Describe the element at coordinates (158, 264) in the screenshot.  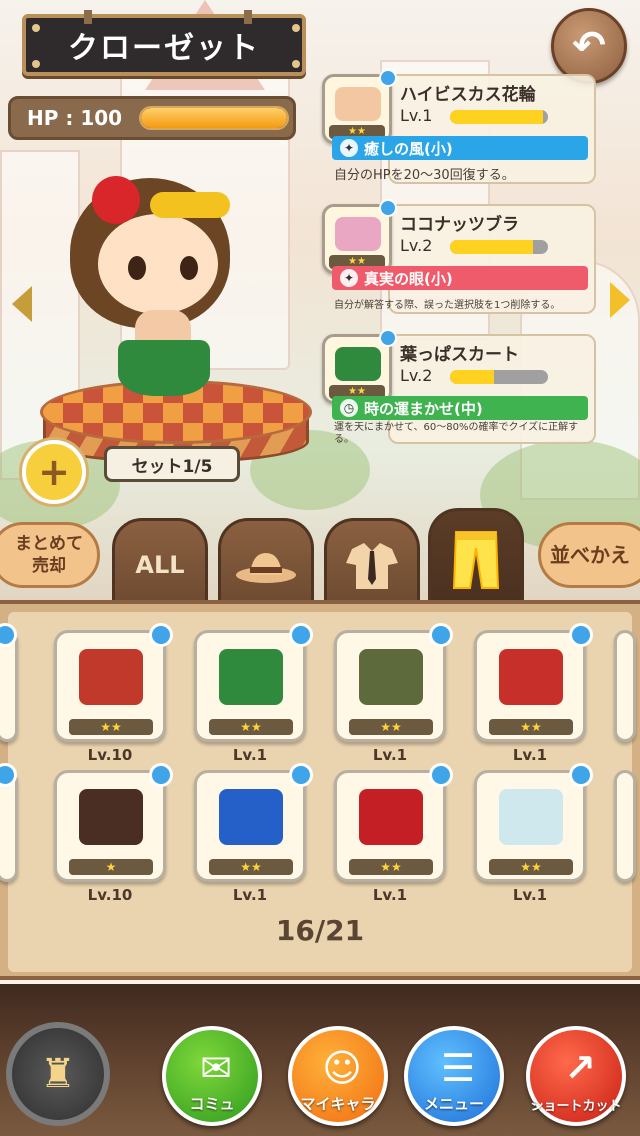
I see `character-face` at that location.